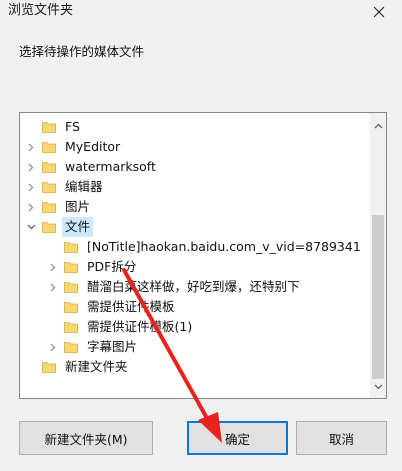 This screenshot has height=471, width=402. I want to click on close-button, so click(379, 12).